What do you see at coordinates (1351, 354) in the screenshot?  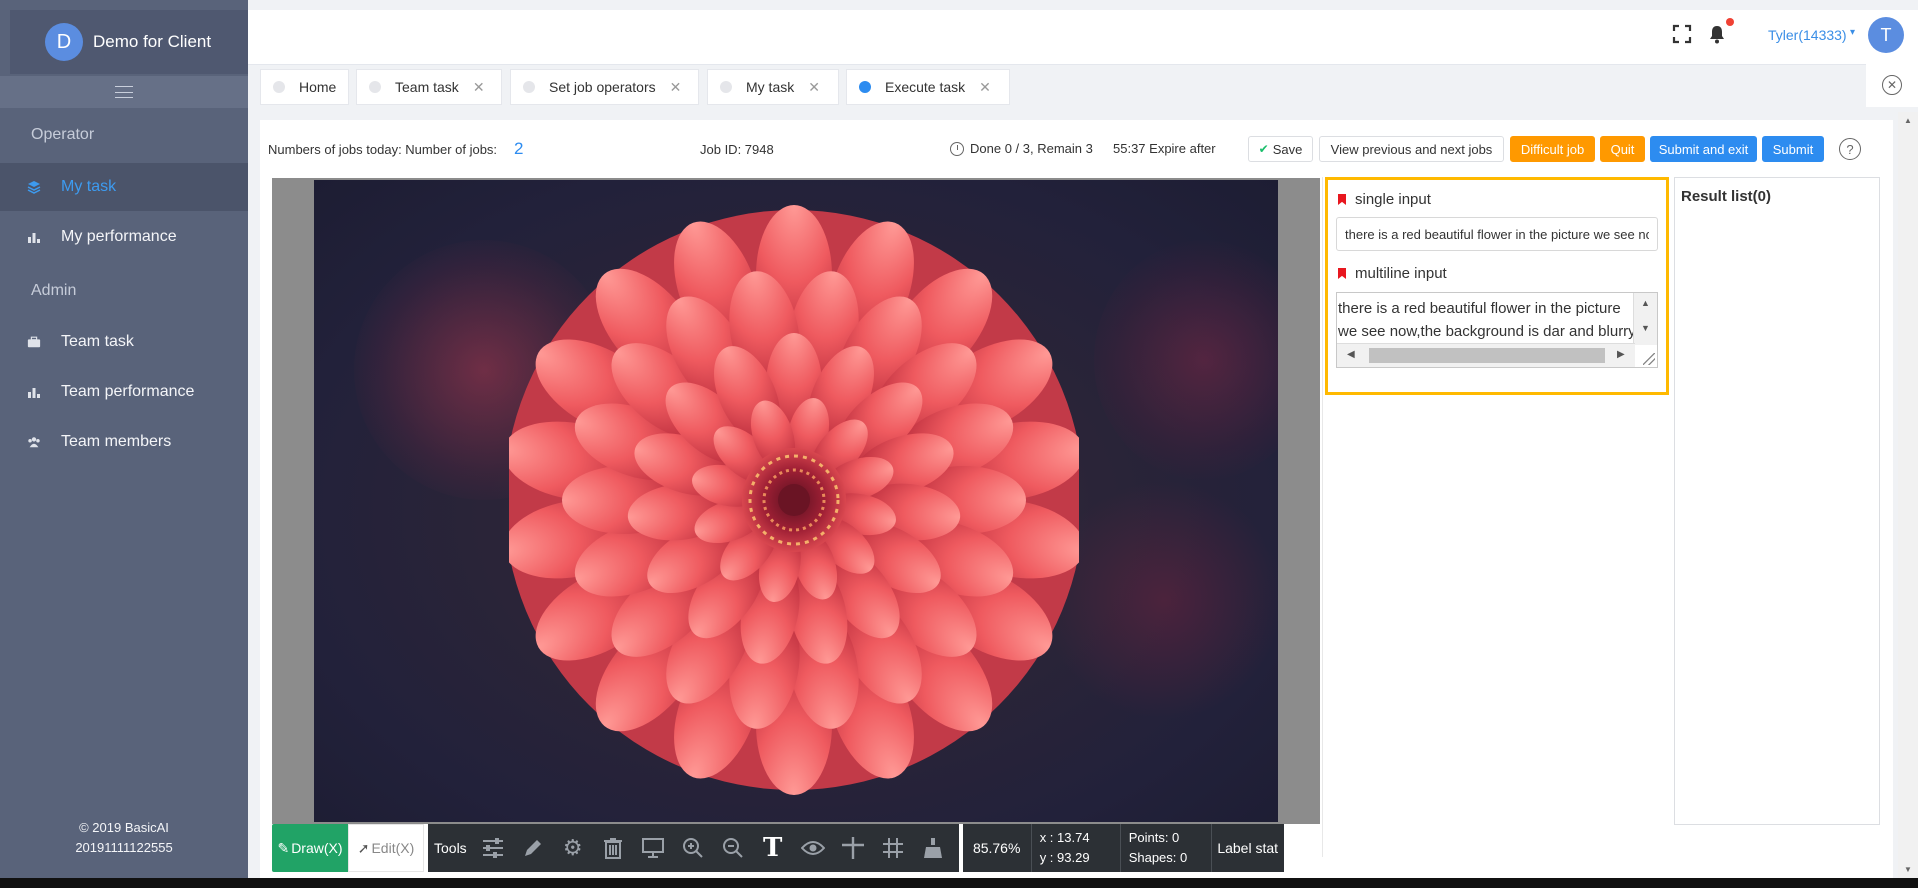 I see `scroll-left-icon: ◀` at bounding box center [1351, 354].